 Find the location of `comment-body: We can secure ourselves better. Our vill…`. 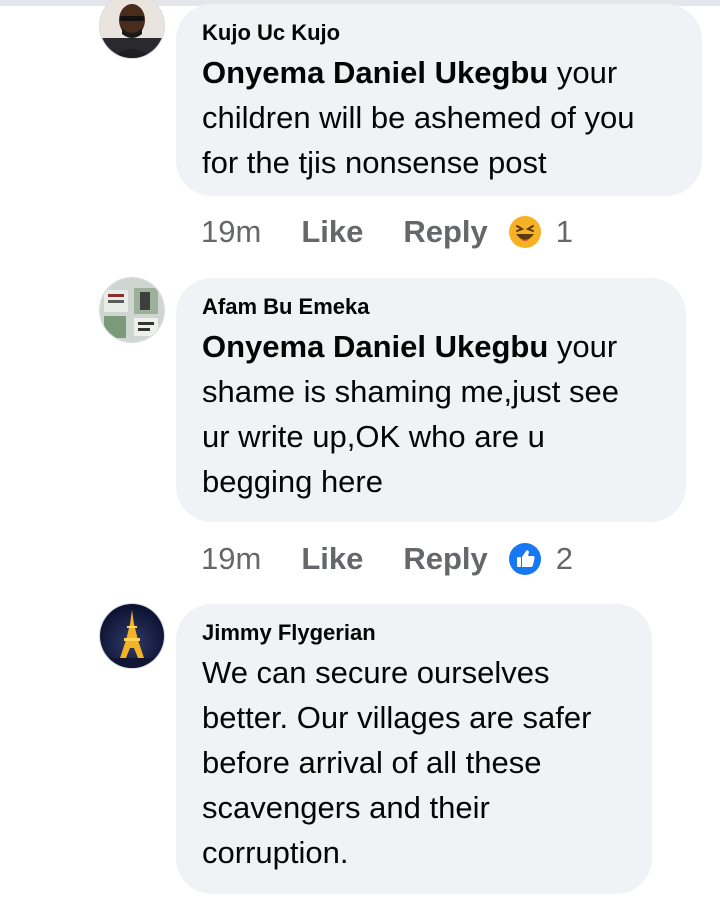

comment-body: We can secure ourselves better. Our vill… is located at coordinates (397, 762).